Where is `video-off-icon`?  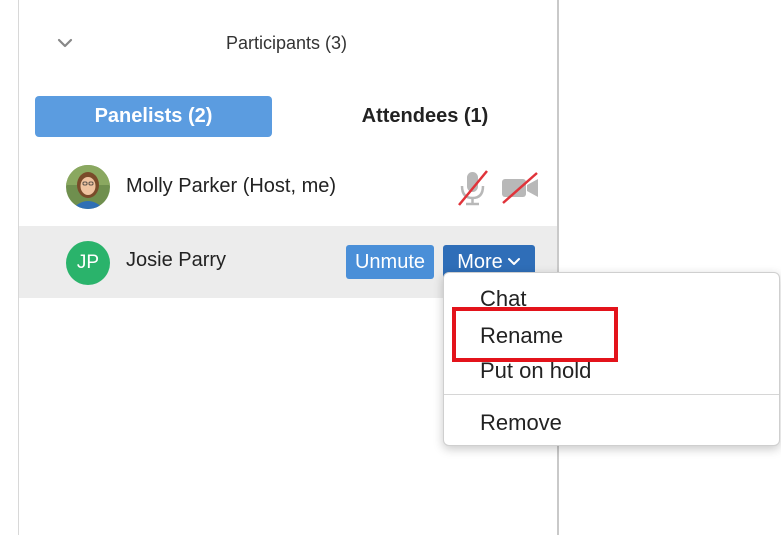
video-off-icon is located at coordinates (520, 188).